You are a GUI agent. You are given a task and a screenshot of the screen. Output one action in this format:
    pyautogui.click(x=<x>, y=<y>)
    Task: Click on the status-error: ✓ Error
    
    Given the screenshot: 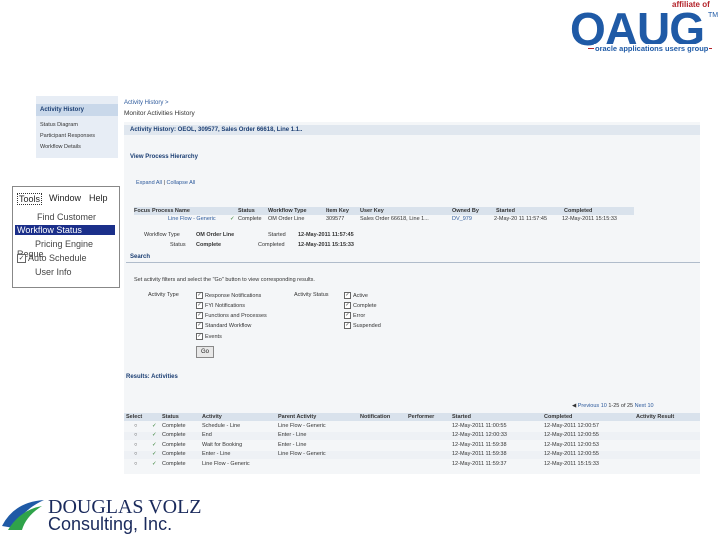 What is the action you would take?
    pyautogui.click(x=354, y=315)
    